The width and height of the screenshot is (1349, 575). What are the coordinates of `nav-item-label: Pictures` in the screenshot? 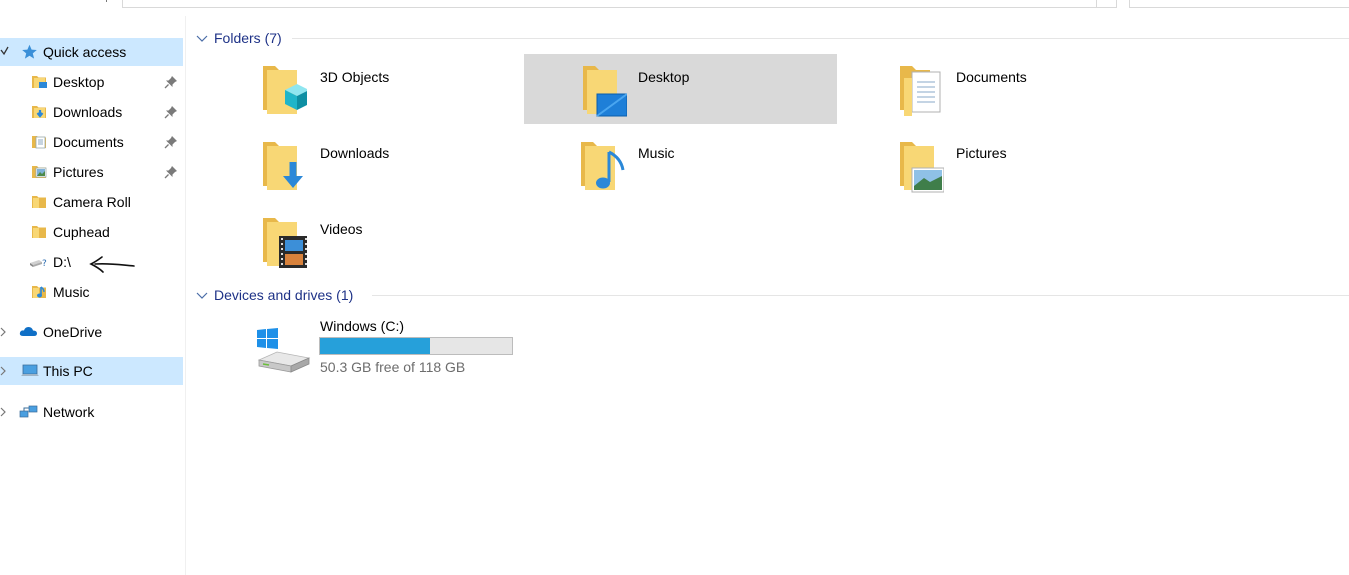 It's located at (78, 172).